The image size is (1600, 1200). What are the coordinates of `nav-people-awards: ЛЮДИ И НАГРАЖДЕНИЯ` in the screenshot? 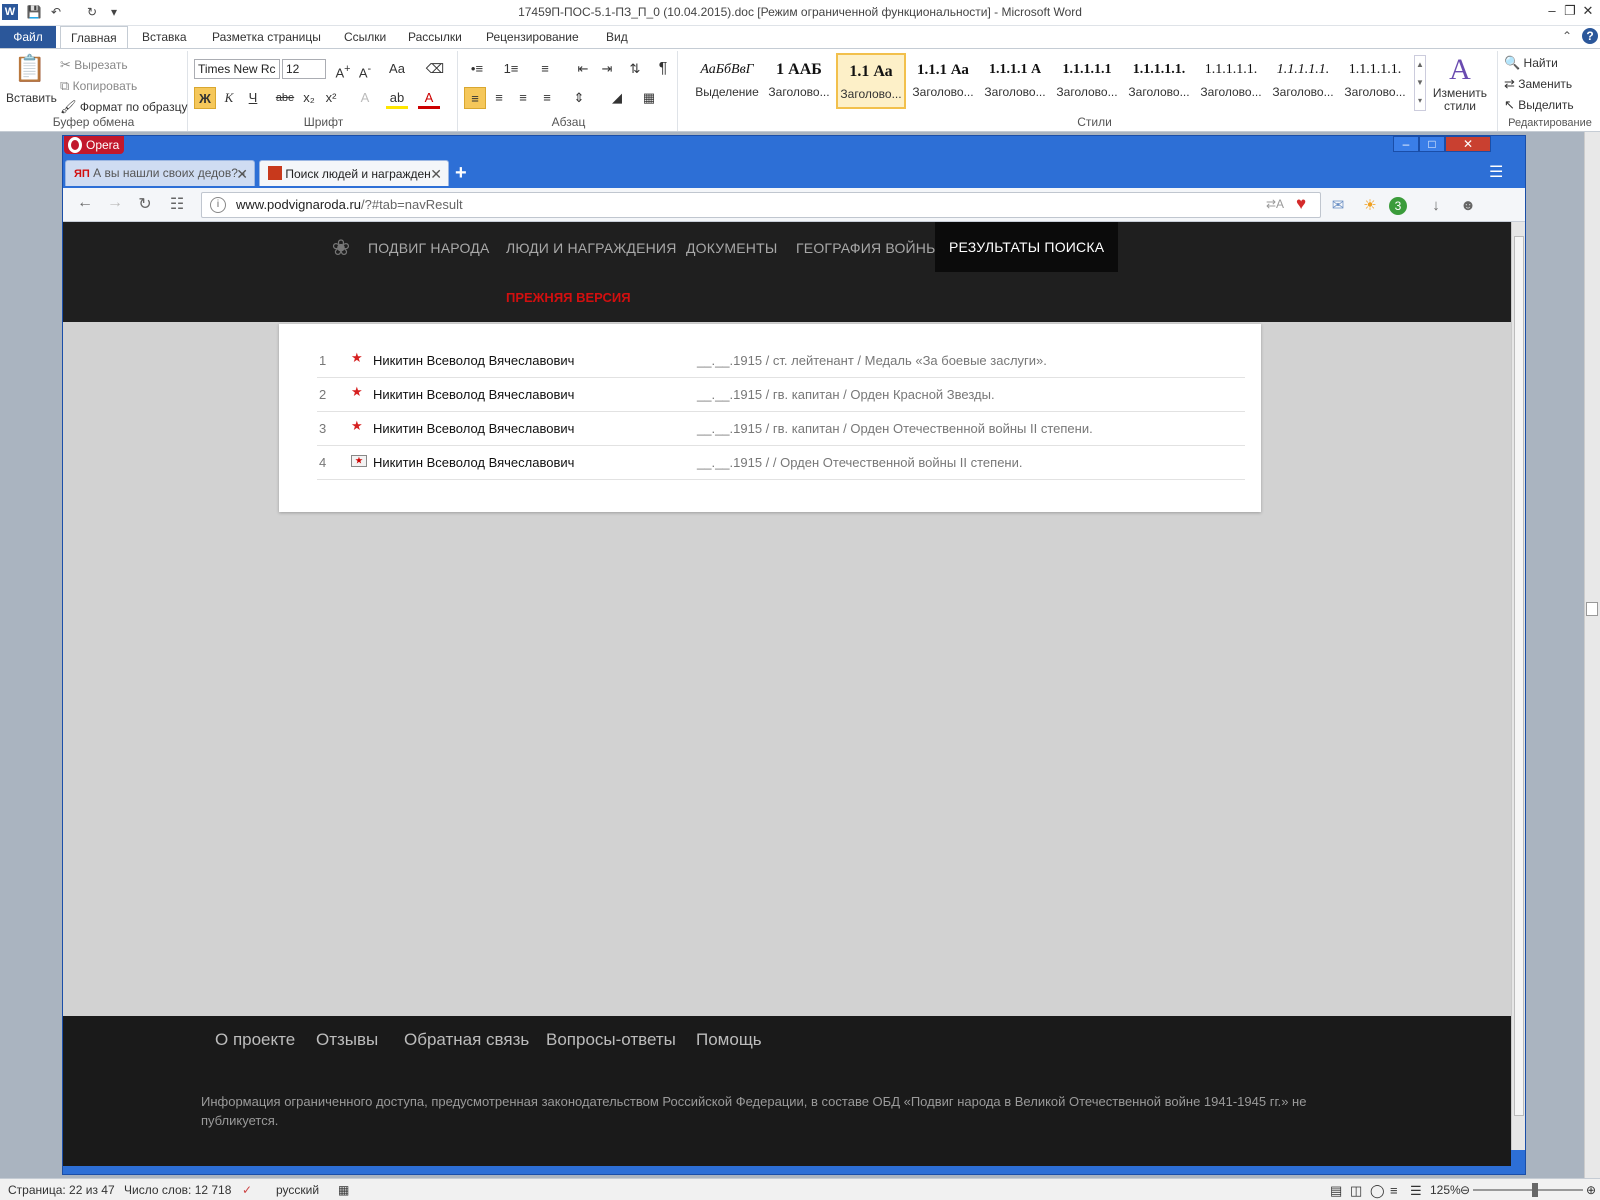 It's located at (591, 248).